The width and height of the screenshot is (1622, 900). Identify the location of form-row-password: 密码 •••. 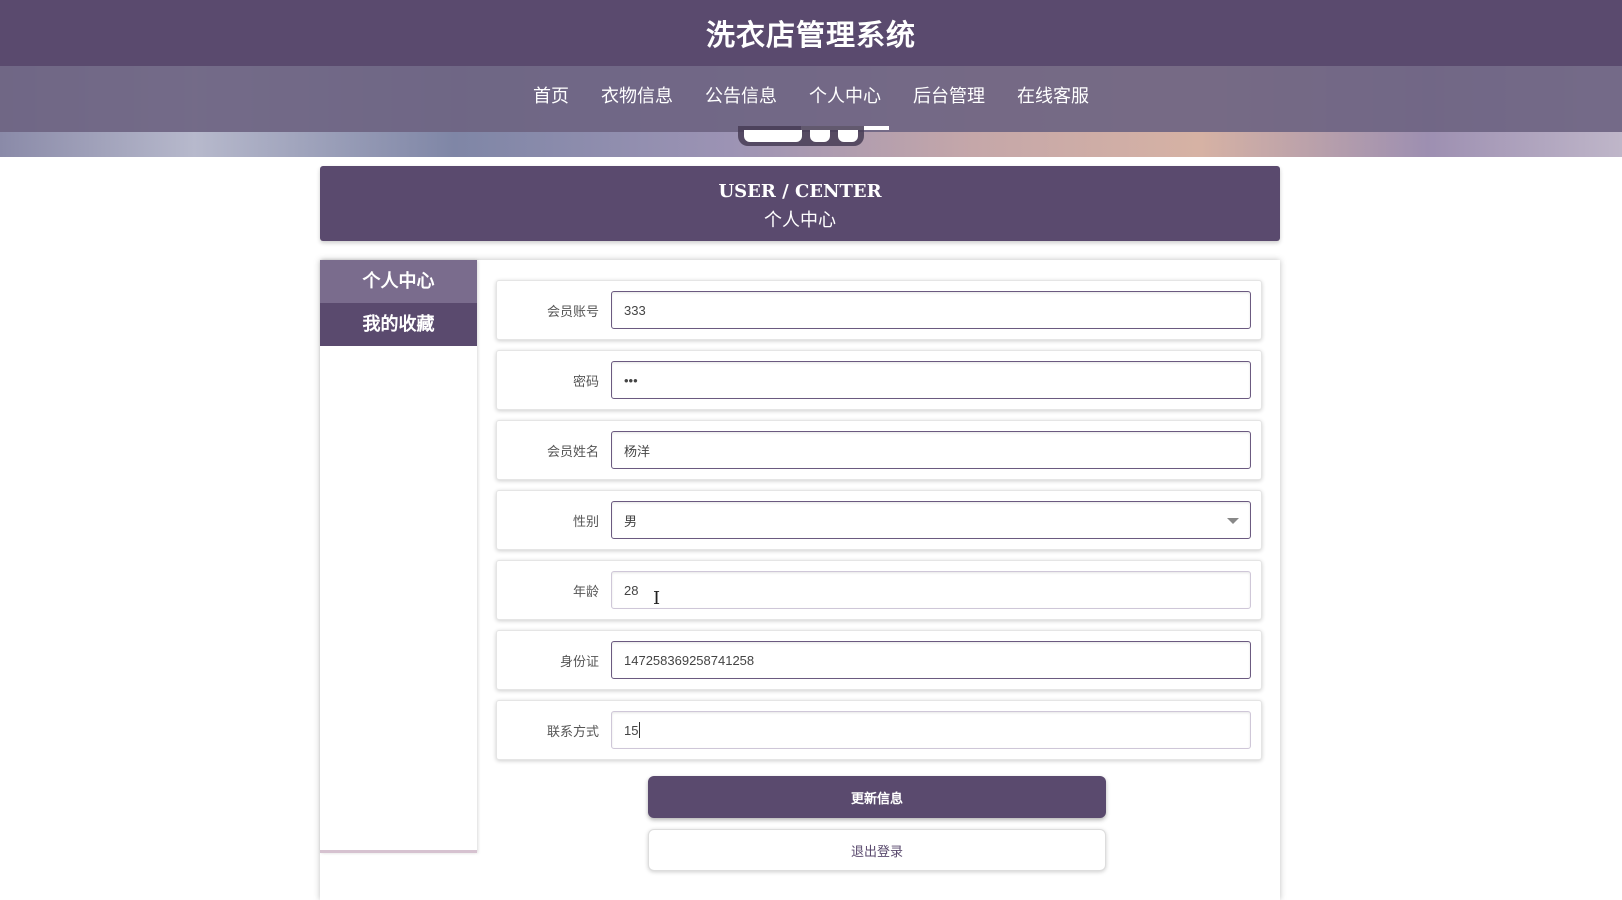
(879, 380).